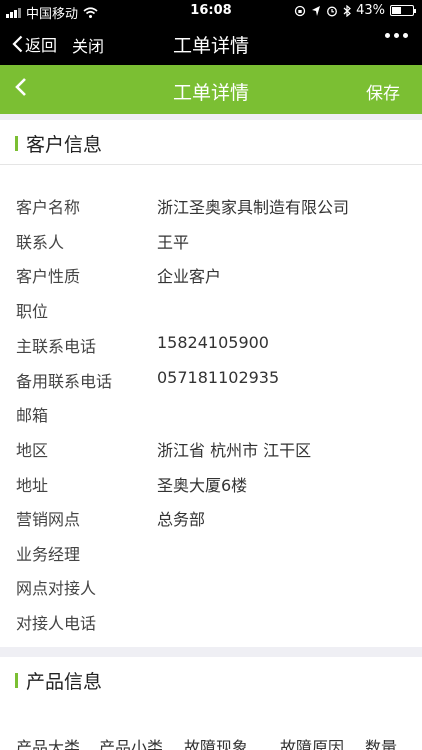  I want to click on field-value: 王平, so click(173, 242).